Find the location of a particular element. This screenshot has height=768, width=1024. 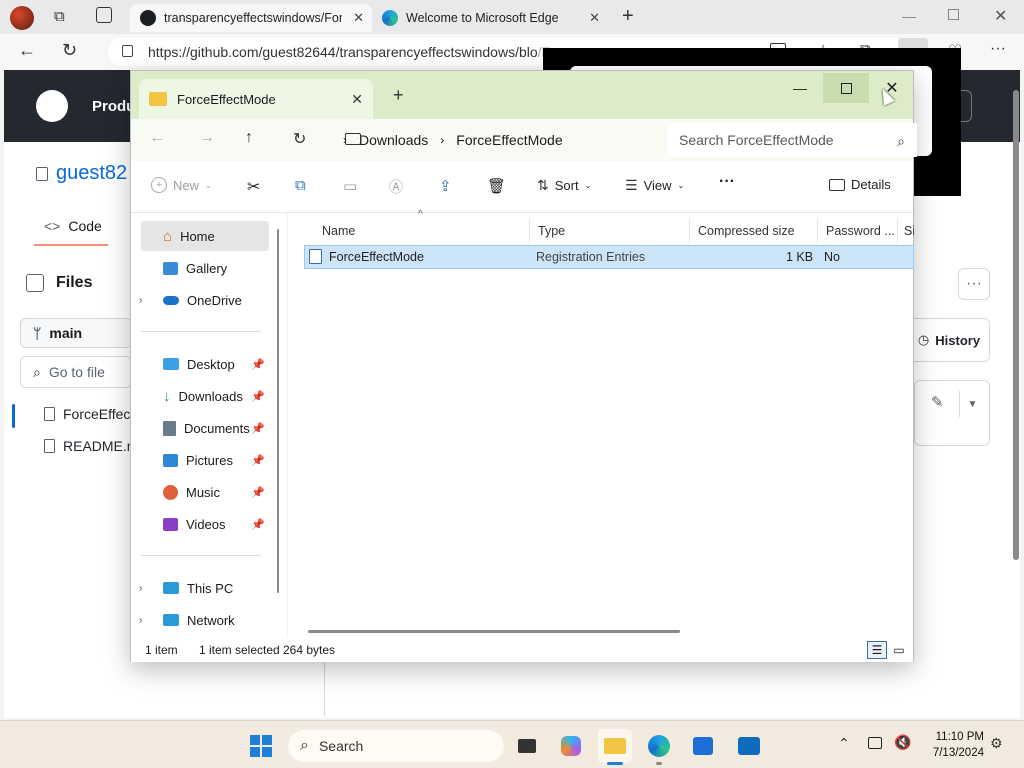

repo-name: guest82 is located at coordinates (91, 173).